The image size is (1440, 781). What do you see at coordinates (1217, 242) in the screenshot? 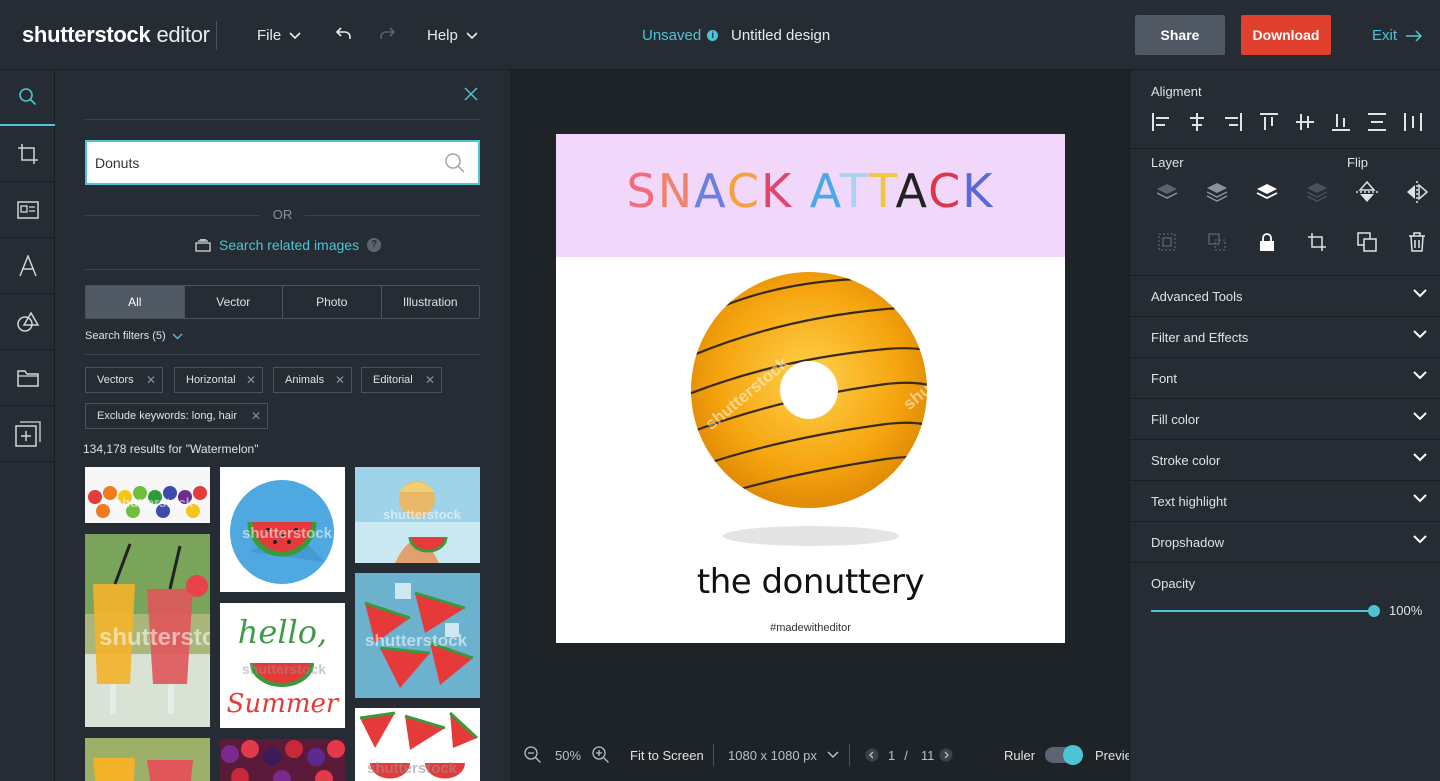
I see `ungroup-button` at bounding box center [1217, 242].